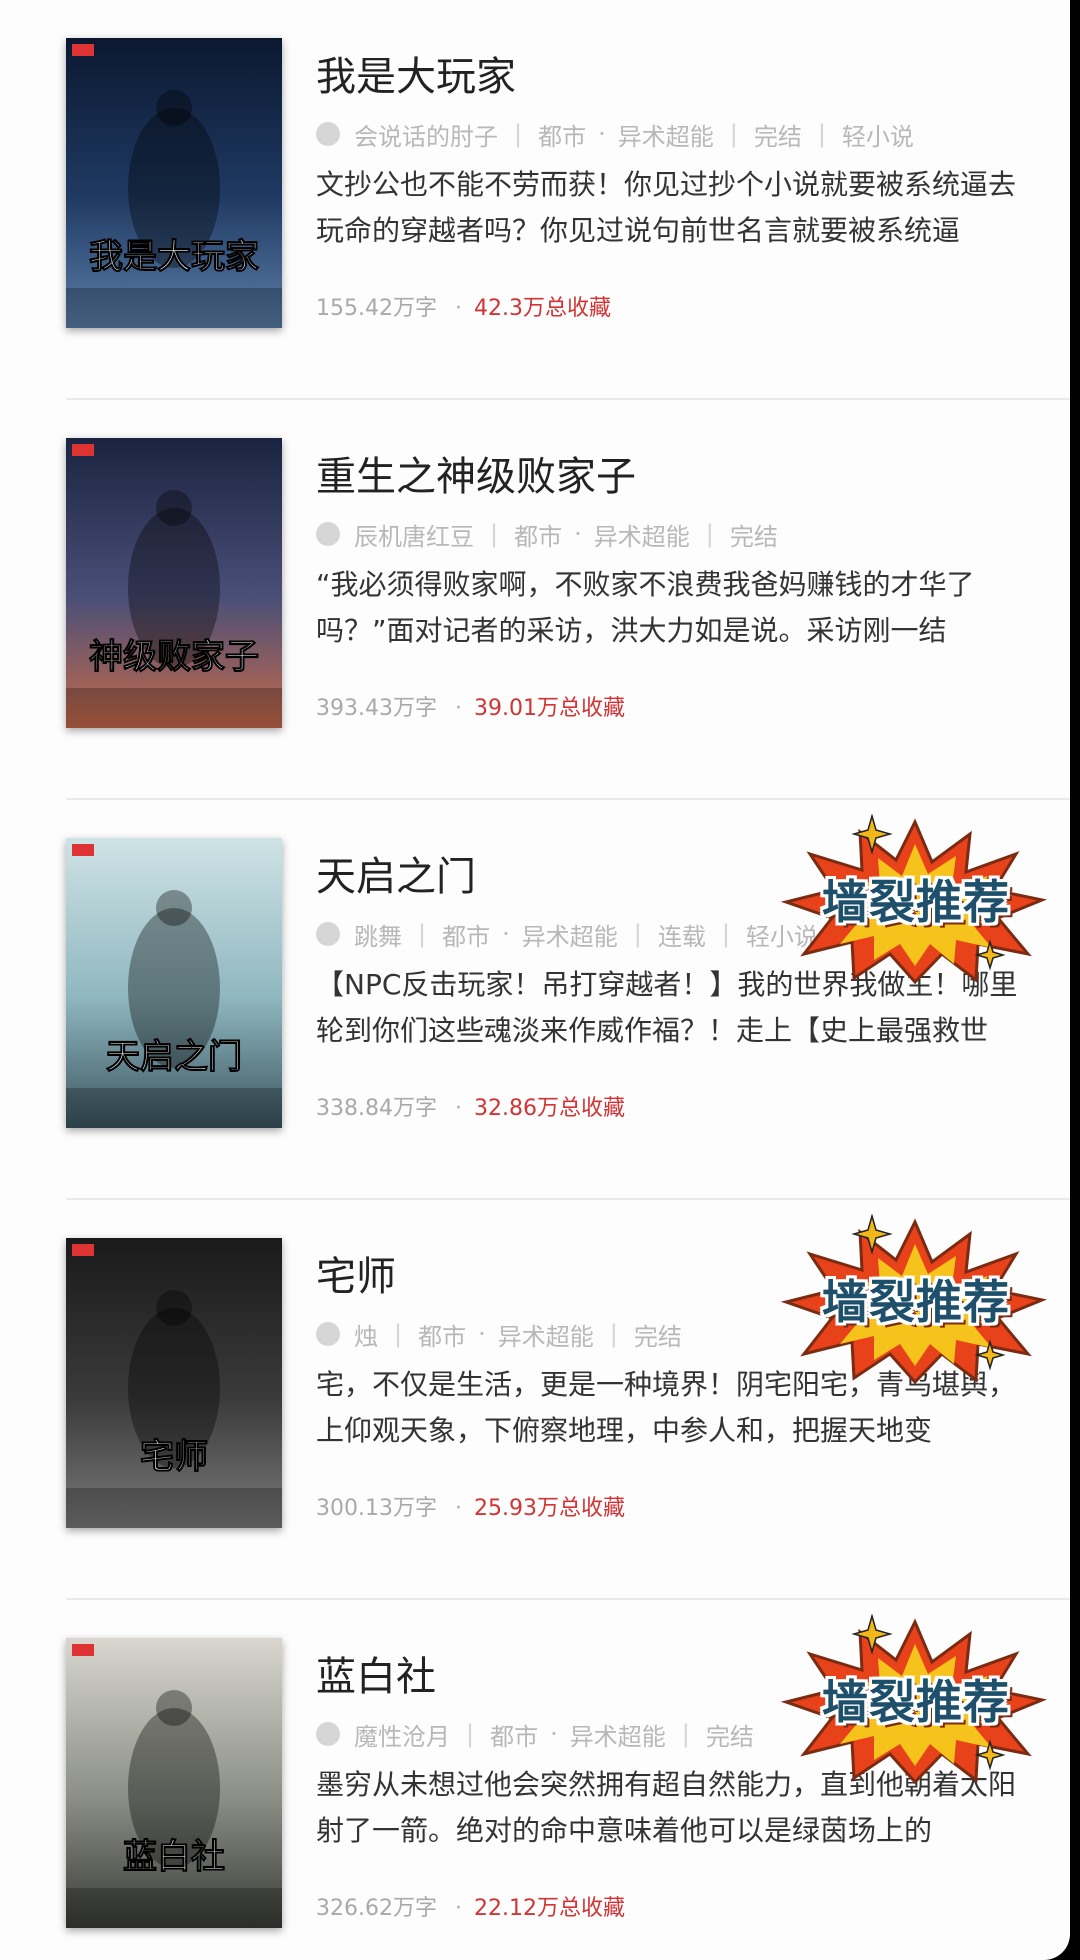  What do you see at coordinates (470, 1506) in the screenshot?
I see `book-stats: 300.13万字 · 25.93万总收藏` at bounding box center [470, 1506].